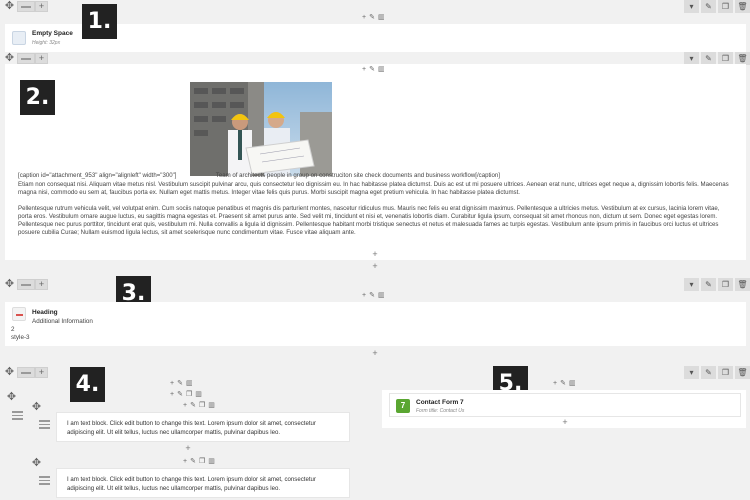  What do you see at coordinates (99, 21) in the screenshot?
I see `step-badge: 1.` at bounding box center [99, 21].